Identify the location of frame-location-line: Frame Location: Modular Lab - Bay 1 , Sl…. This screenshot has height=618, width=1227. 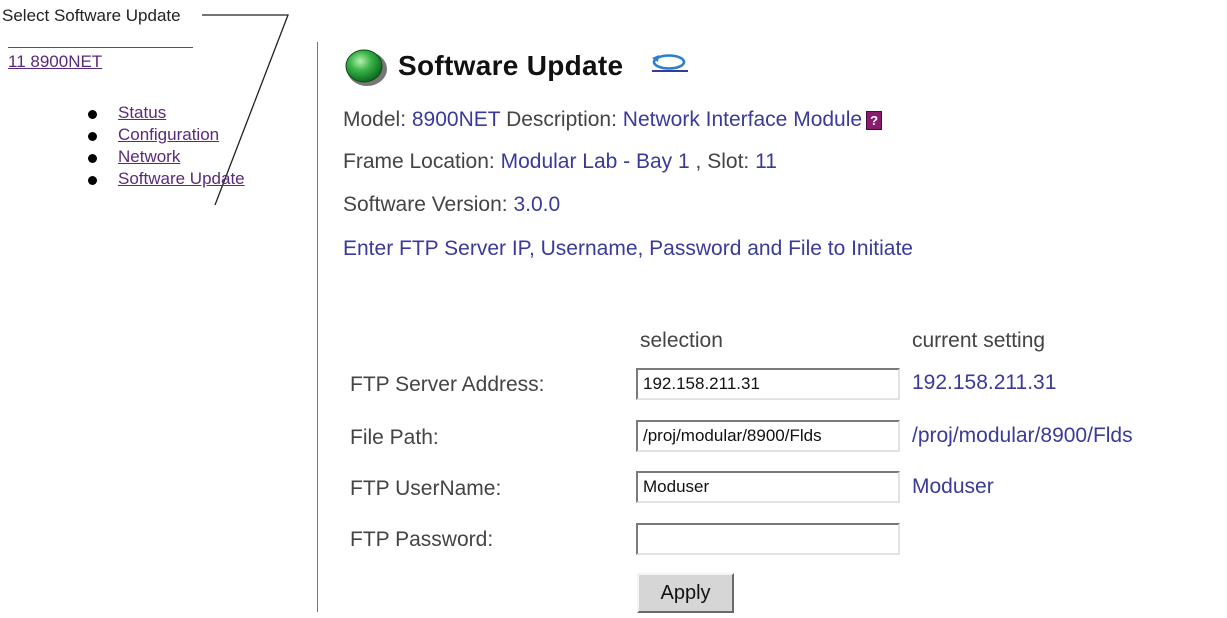
(560, 162).